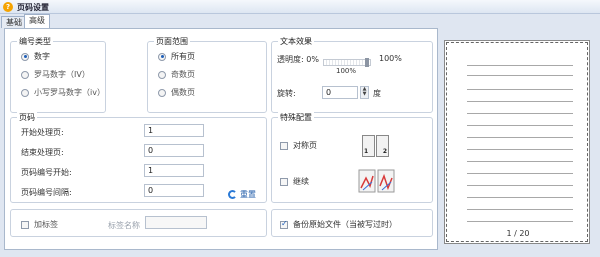 This screenshot has width=600, height=257. I want to click on add-tag-option: 加标签, so click(39, 224).